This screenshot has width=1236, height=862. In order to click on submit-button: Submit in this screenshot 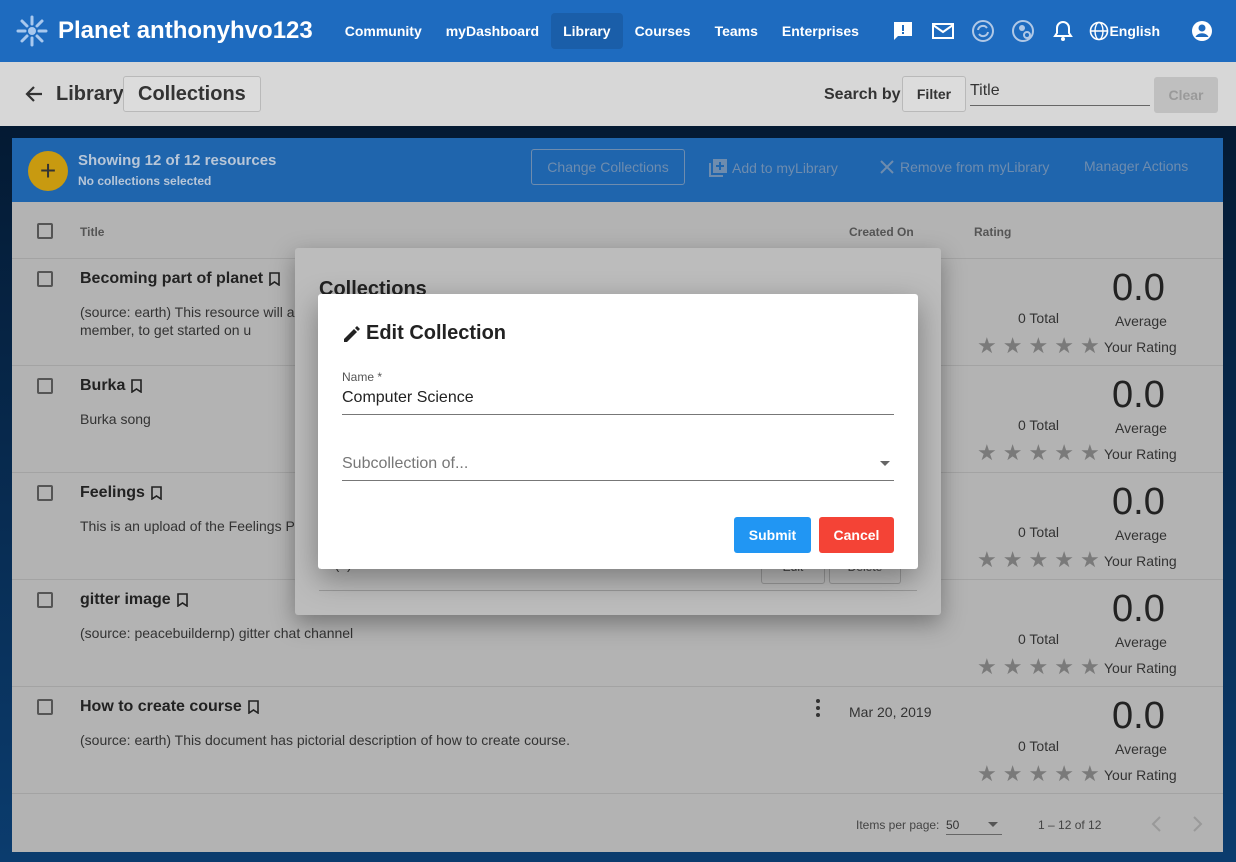, I will do `click(772, 535)`.